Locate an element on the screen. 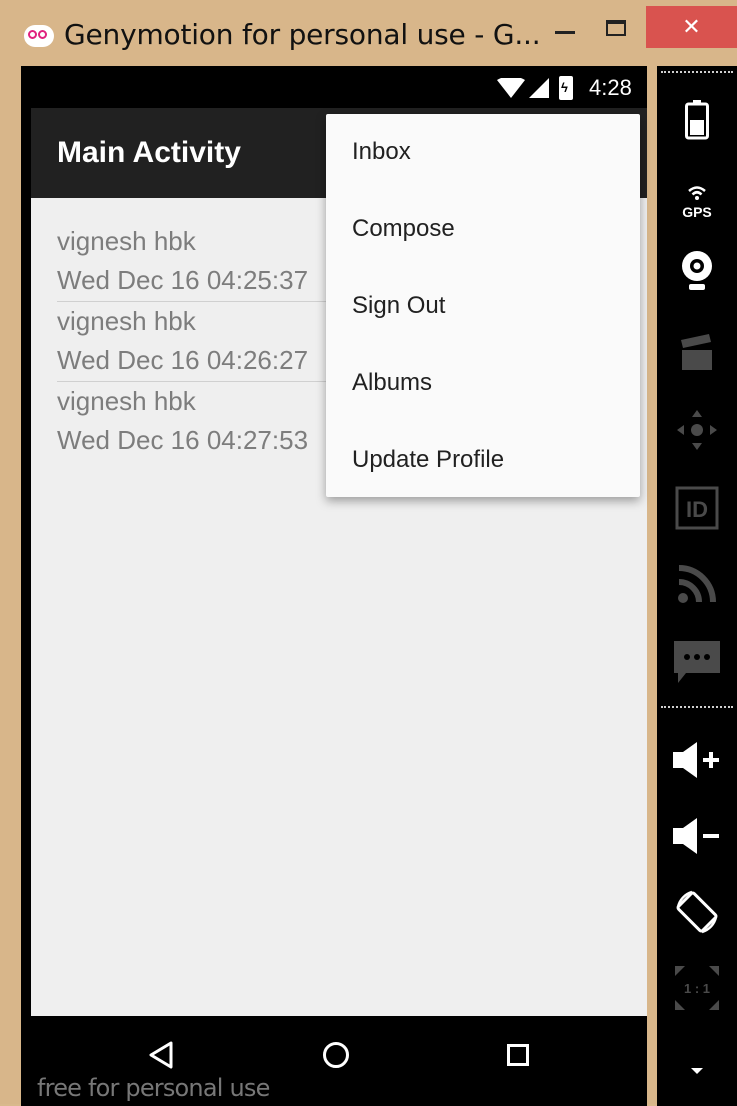 The width and height of the screenshot is (737, 1106). message-timestamp: Wed Dec 16 04:25:37 is located at coordinates (183, 280).